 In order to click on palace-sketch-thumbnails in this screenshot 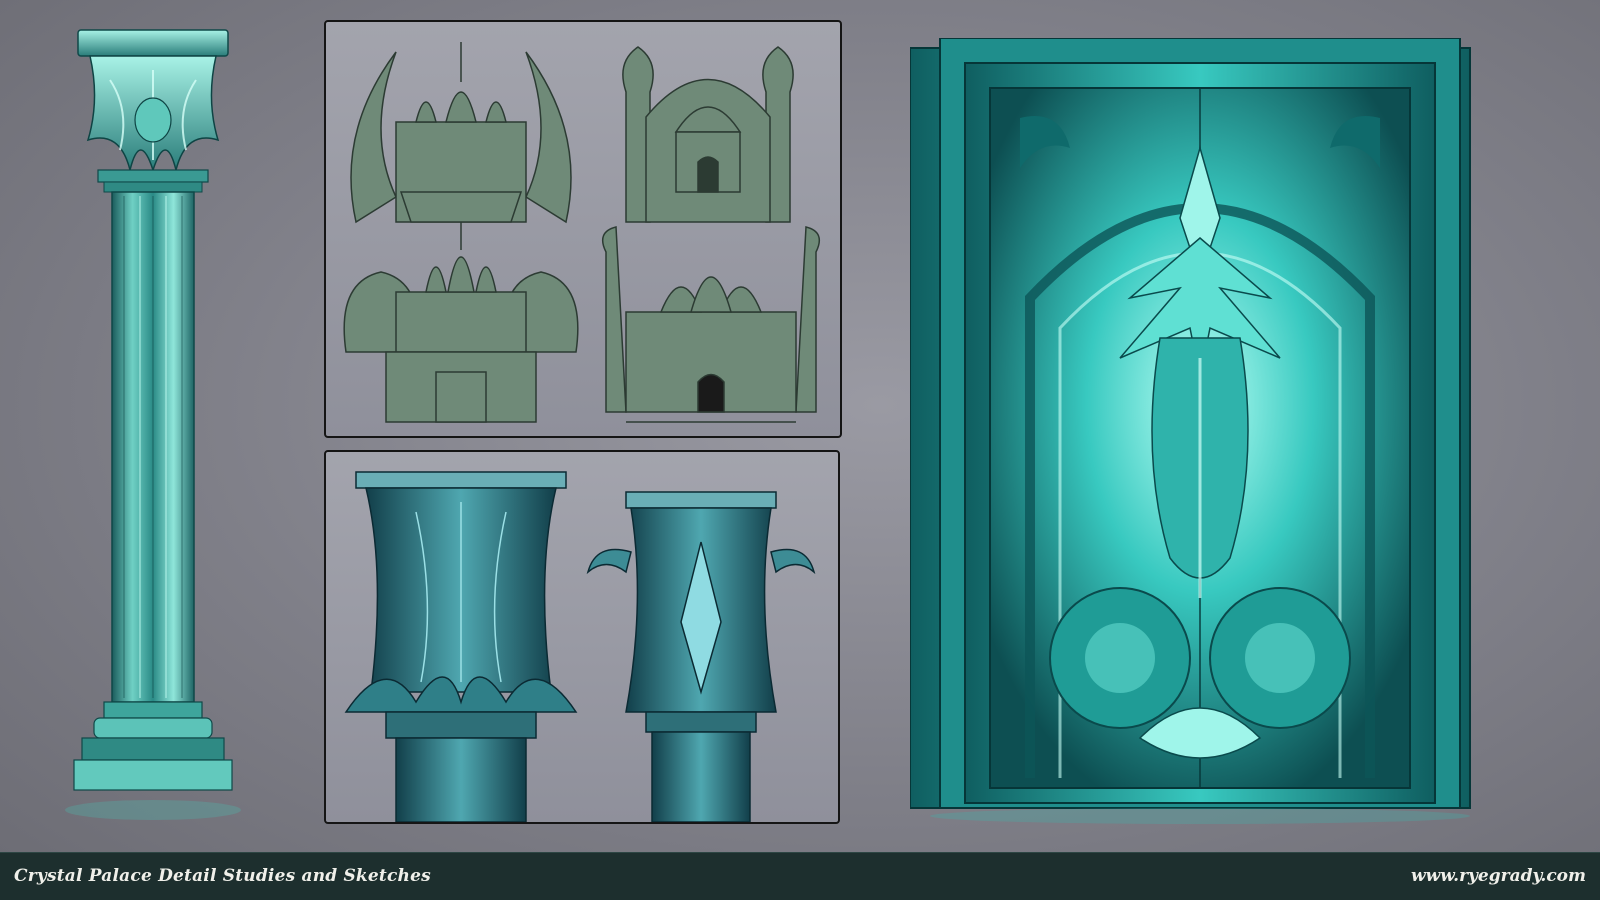, I will do `click(582, 232)`.